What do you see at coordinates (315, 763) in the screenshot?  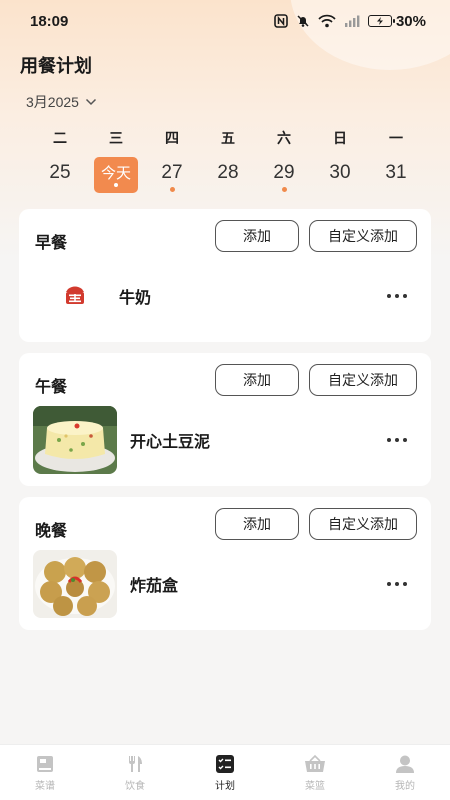 I see `basket-icon` at bounding box center [315, 763].